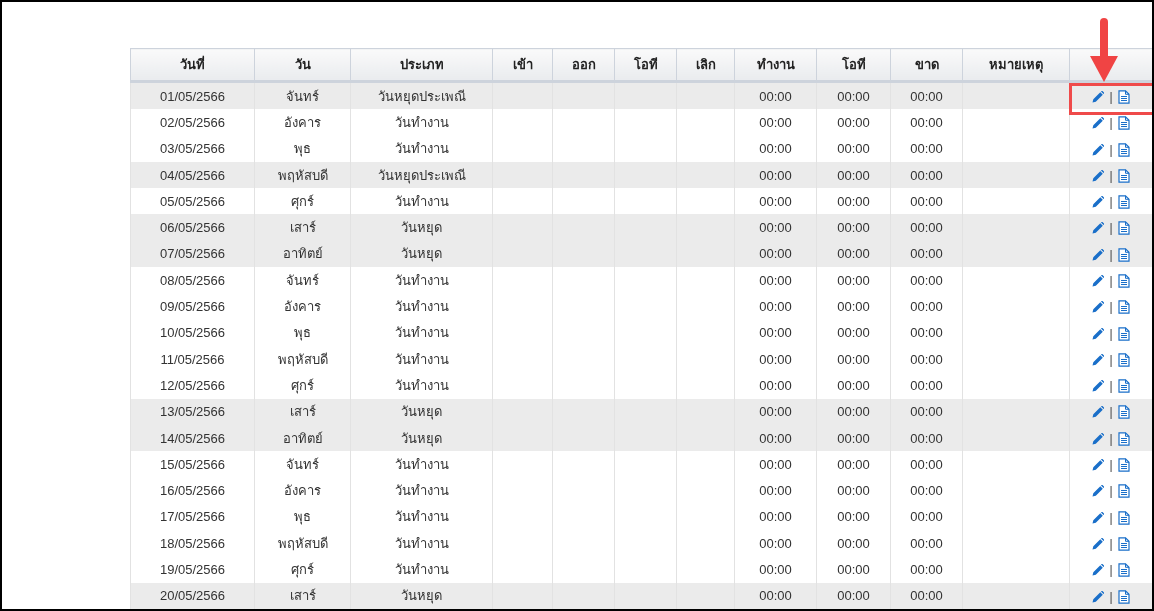  What do you see at coordinates (192, 227) in the screenshot?
I see `table-cell: 06/05/2566` at bounding box center [192, 227].